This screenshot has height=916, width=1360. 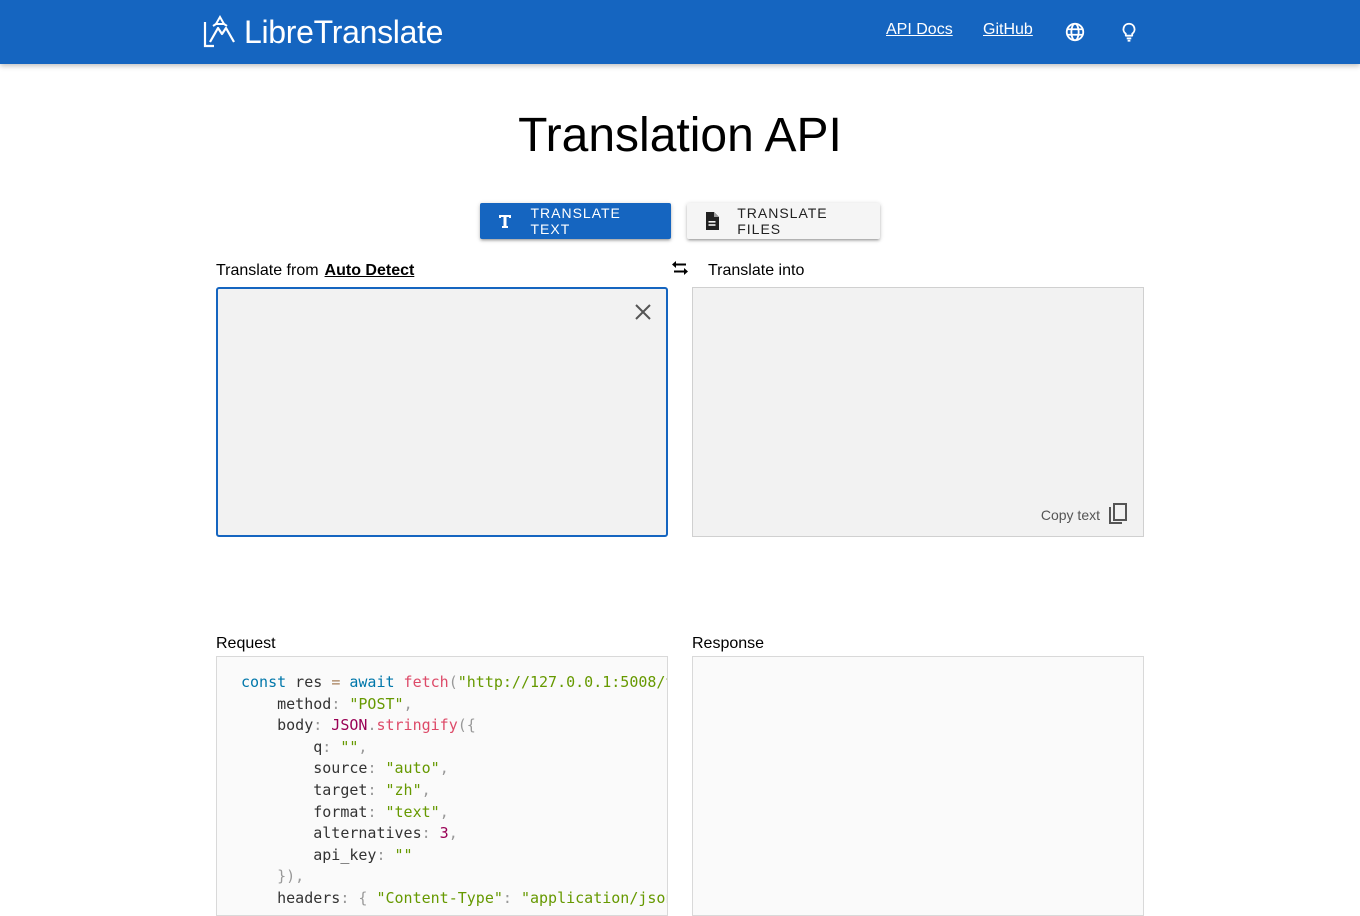 I want to click on code-token: }),, so click(x=273, y=876).